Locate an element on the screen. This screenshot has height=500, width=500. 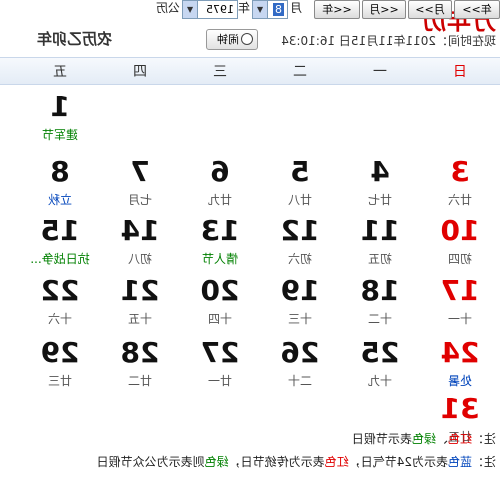
lunar-label: 立秋 is located at coordinates (60, 200).